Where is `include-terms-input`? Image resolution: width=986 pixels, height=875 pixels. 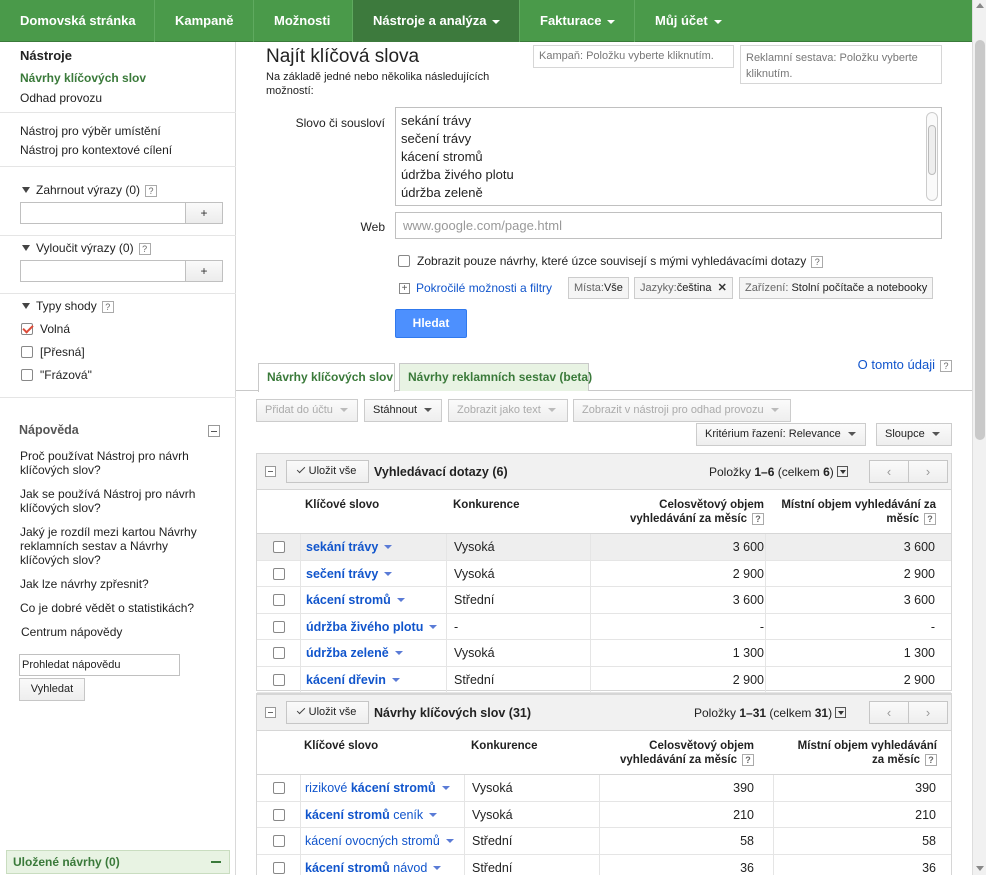 include-terms-input is located at coordinates (103, 213).